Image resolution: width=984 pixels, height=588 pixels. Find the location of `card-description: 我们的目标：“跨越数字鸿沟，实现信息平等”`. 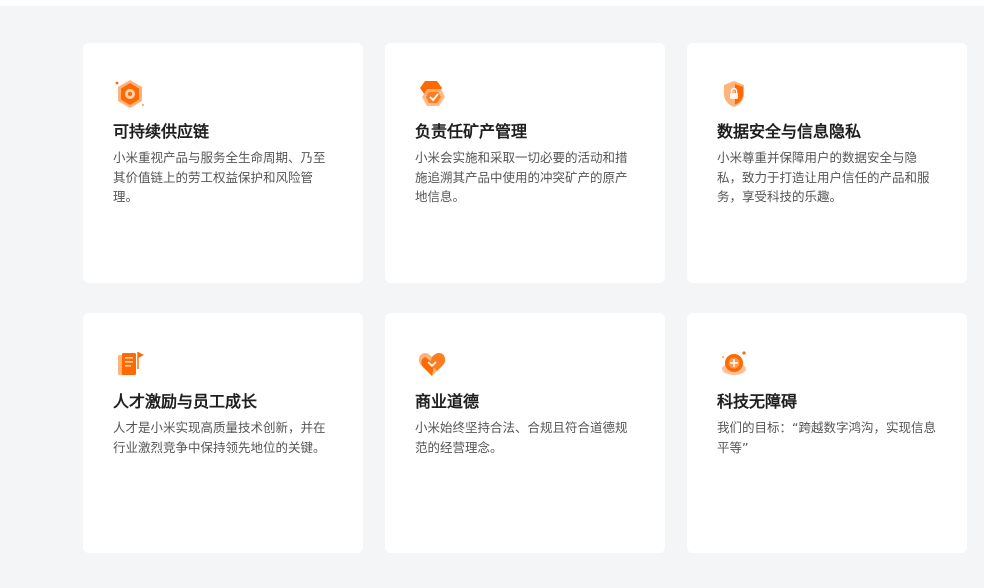

card-description: 我们的目标：“跨越数字鸿沟，实现信息平等” is located at coordinates (826, 437).